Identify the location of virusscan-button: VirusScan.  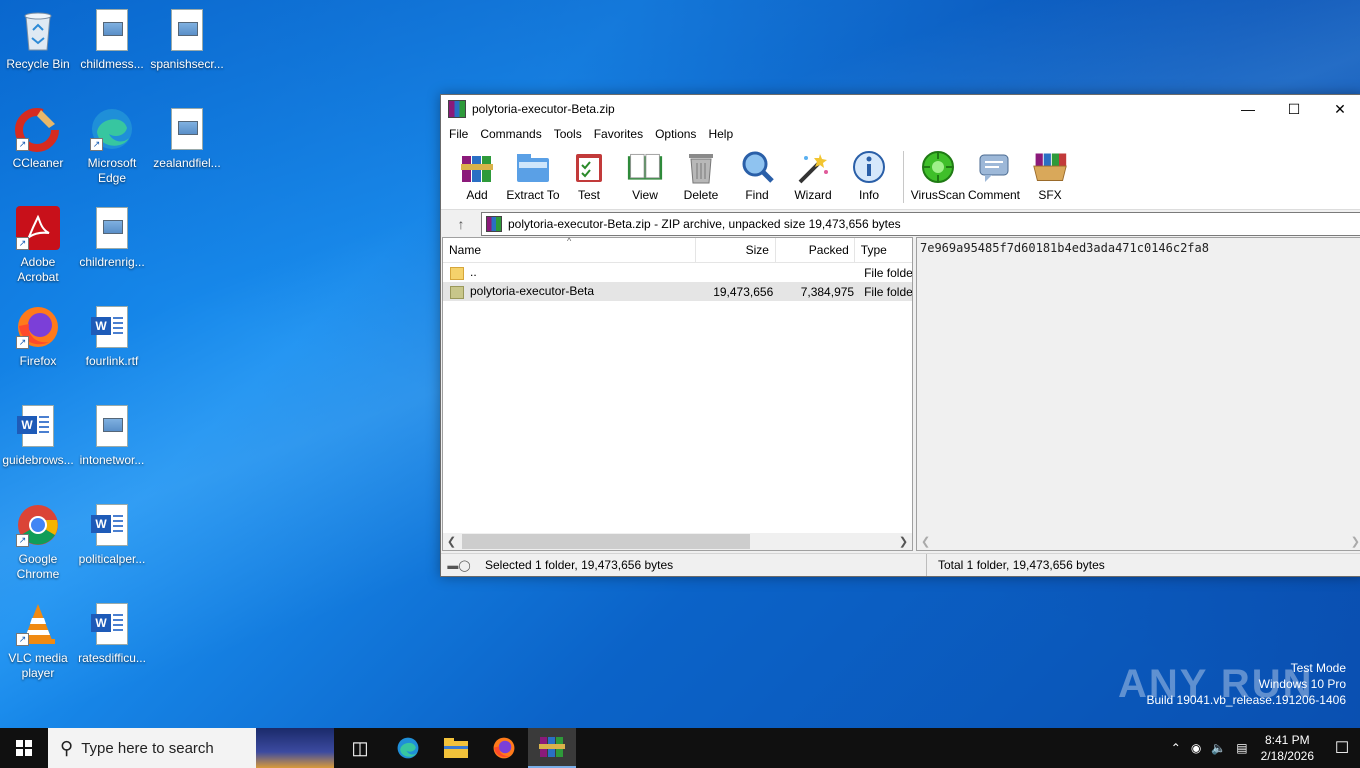
(938, 175).